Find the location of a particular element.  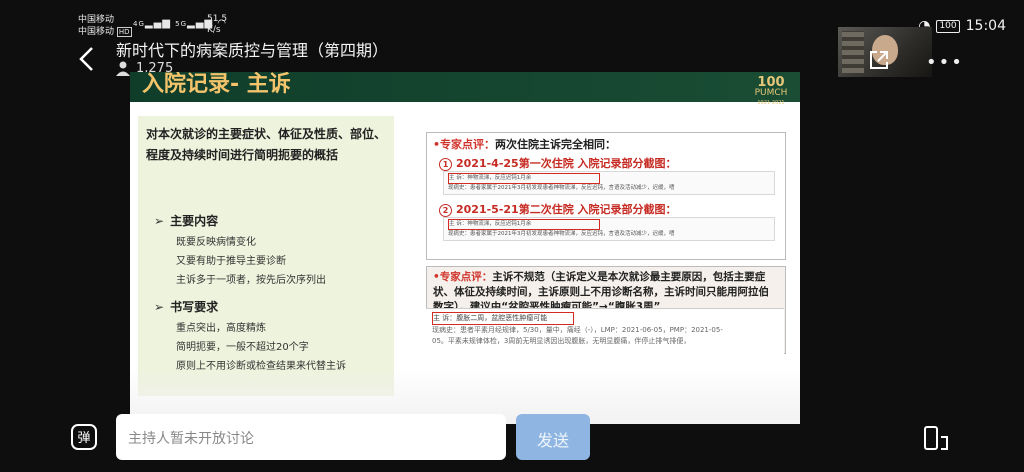

case-2-title: 2 2021-5-21第二次住院 入院记录部分截图： is located at coordinates (558, 209).